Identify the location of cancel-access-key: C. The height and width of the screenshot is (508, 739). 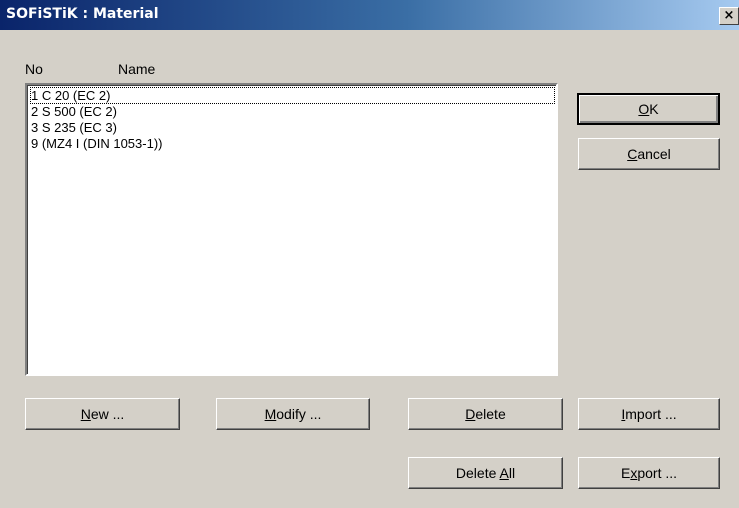
(632, 154).